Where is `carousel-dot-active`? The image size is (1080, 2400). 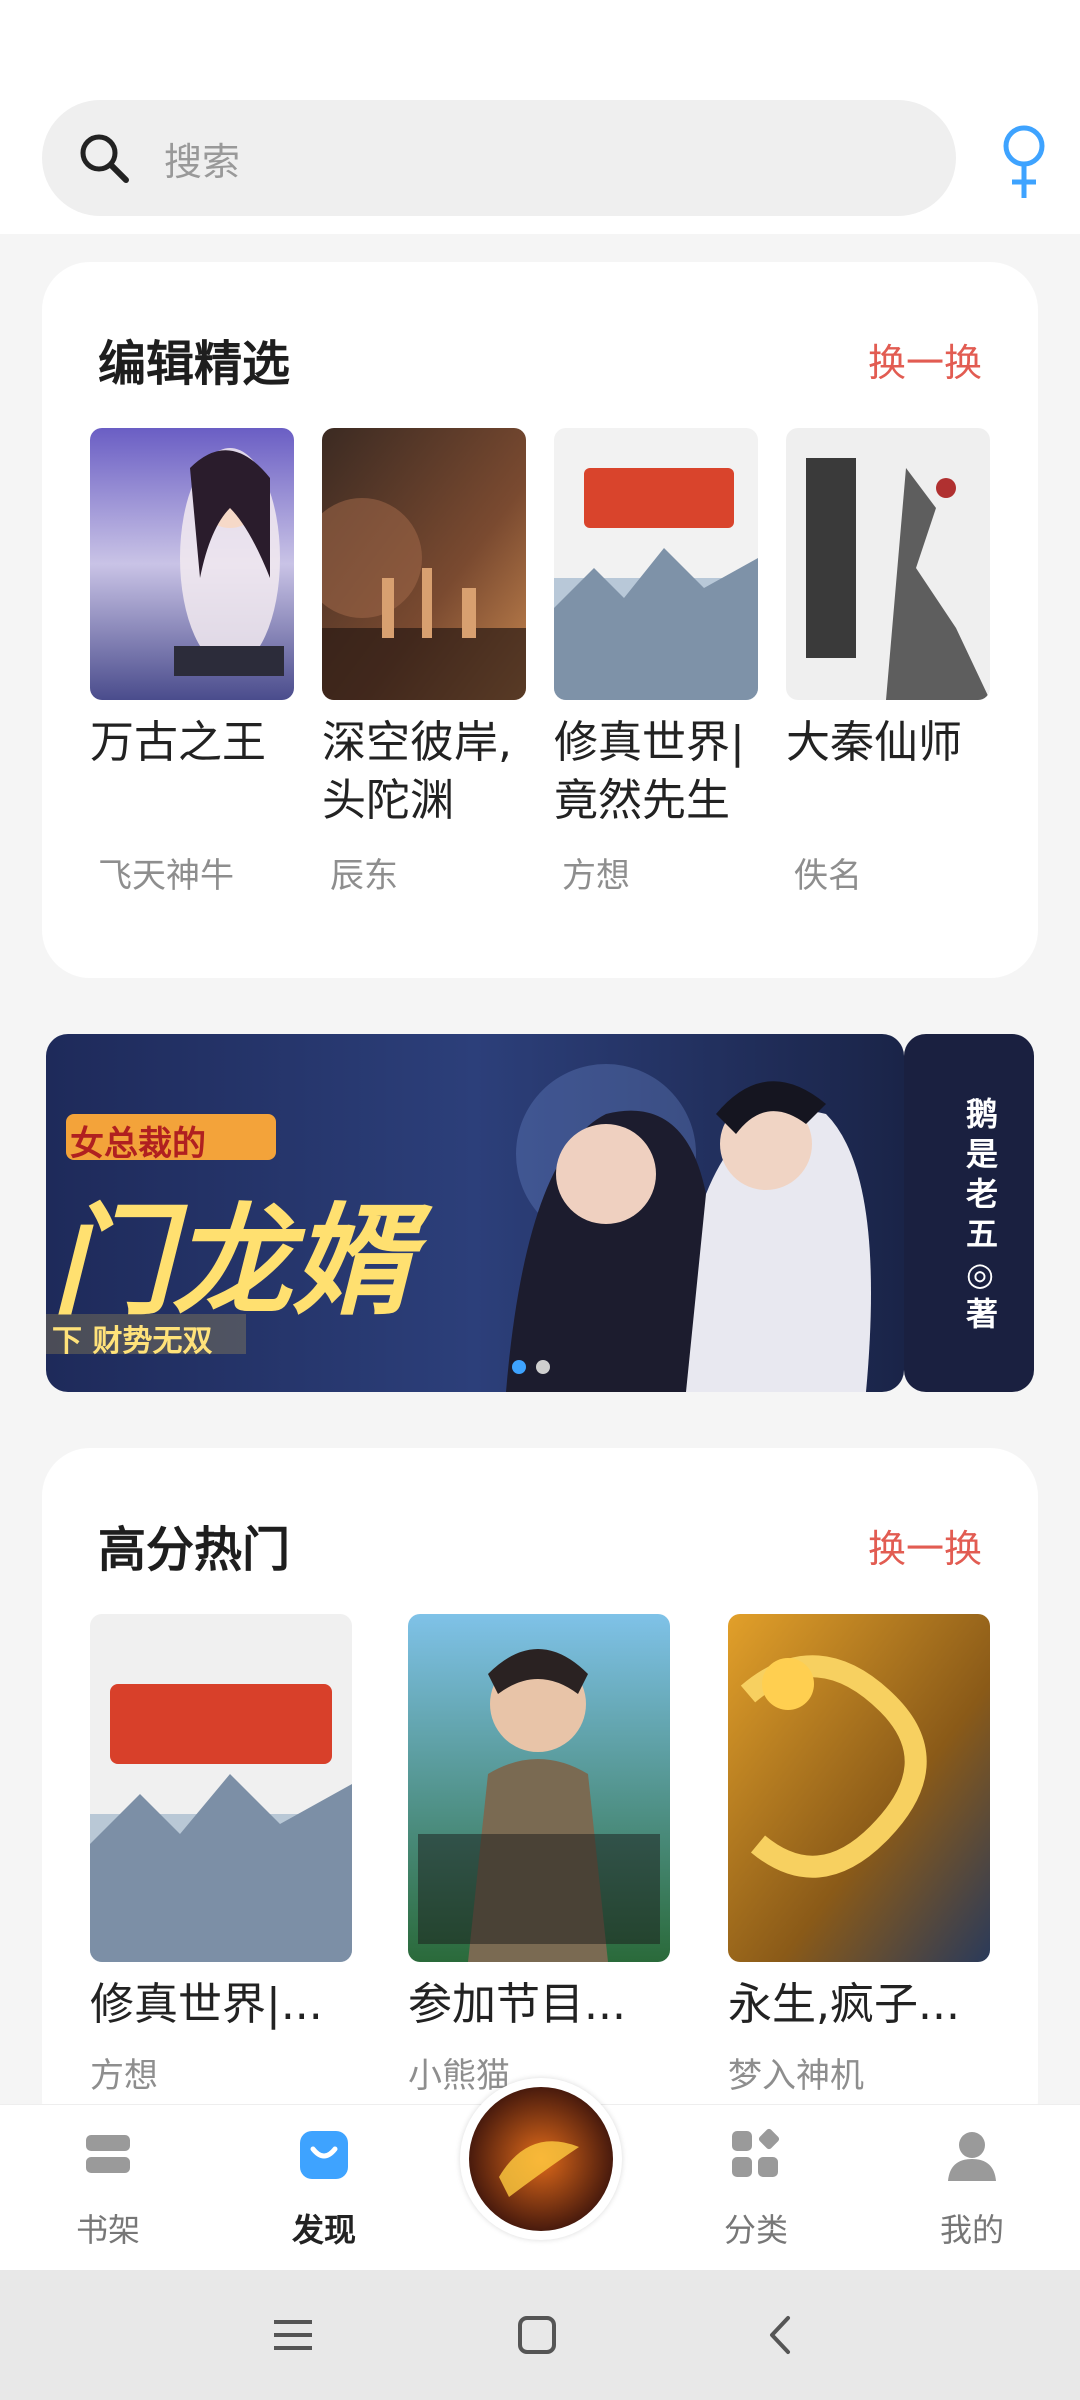 carousel-dot-active is located at coordinates (519, 1367).